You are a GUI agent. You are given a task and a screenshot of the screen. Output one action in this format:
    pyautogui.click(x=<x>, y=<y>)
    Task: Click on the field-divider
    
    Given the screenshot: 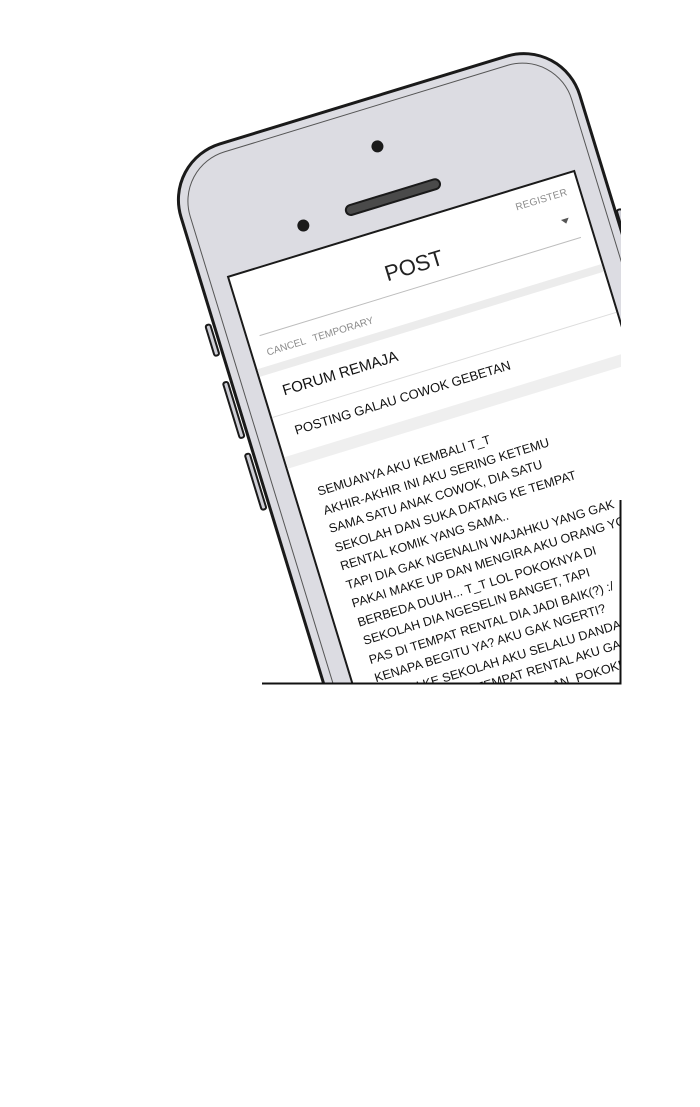 What is the action you would take?
    pyautogui.click(x=444, y=365)
    